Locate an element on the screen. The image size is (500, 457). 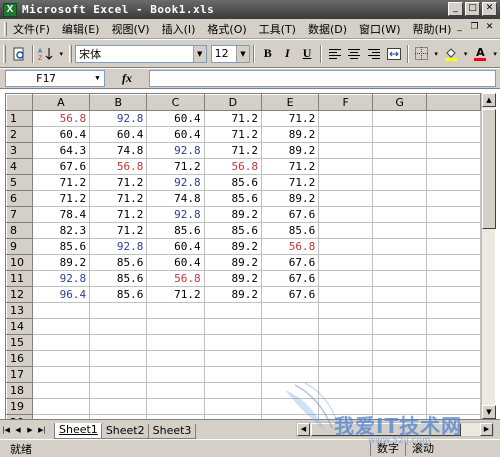
menu-edit: 编辑(E) is located at coordinates (81, 29).